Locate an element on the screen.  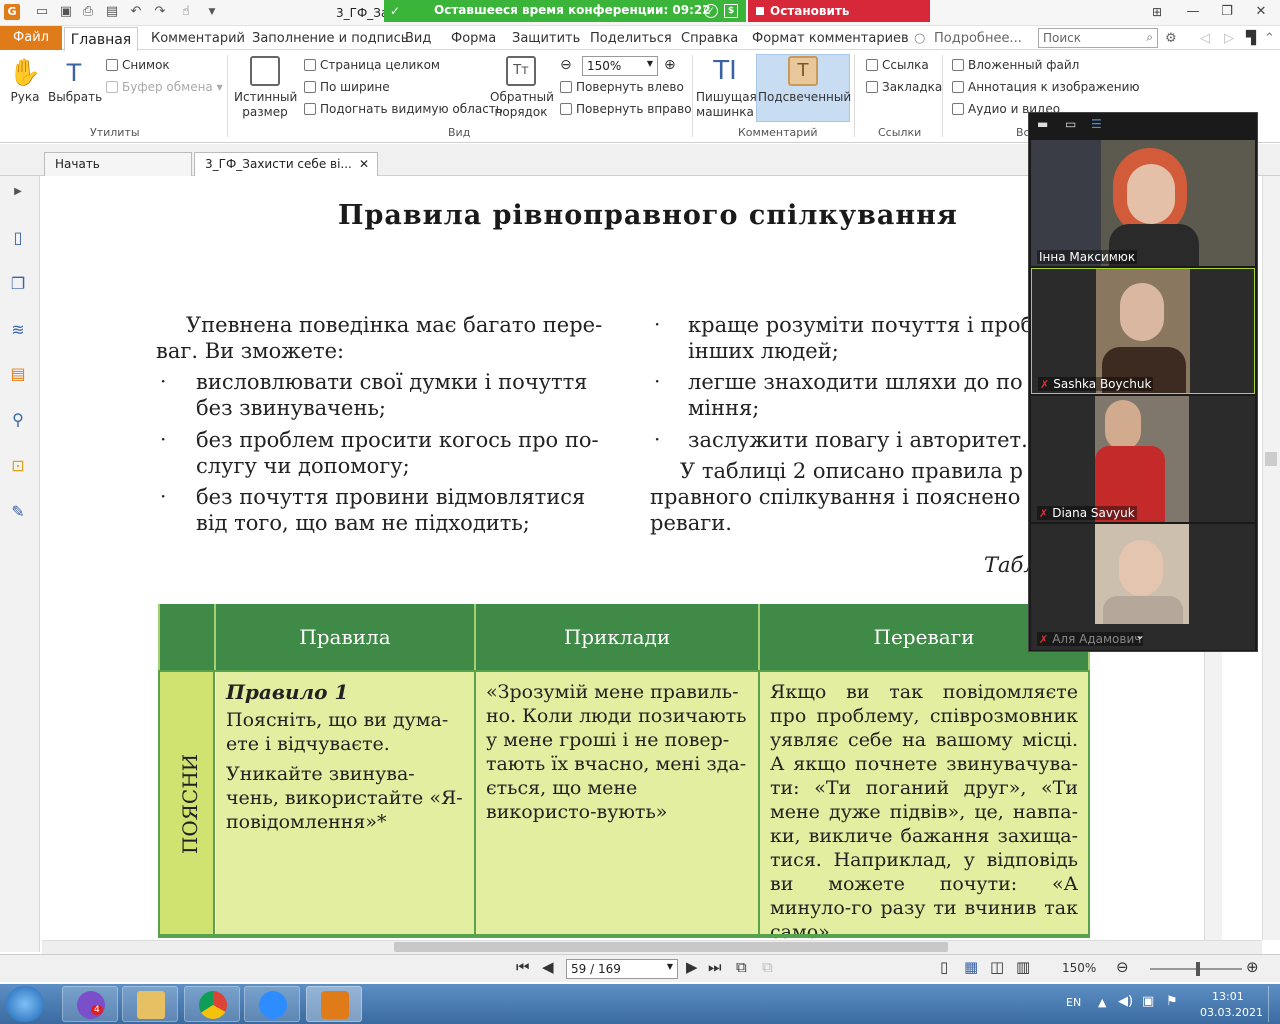
snapshot-button: Снимок is located at coordinates (138, 65).